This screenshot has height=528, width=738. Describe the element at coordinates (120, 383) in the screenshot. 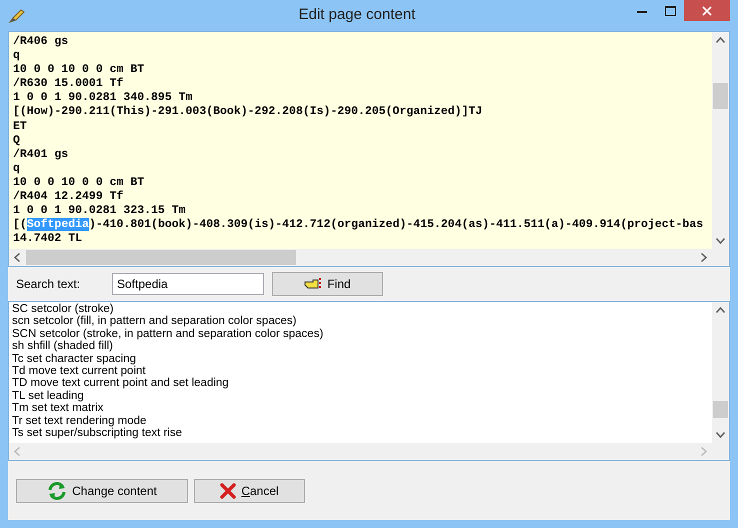

I see `list-item: TD move text current point and set leading` at that location.